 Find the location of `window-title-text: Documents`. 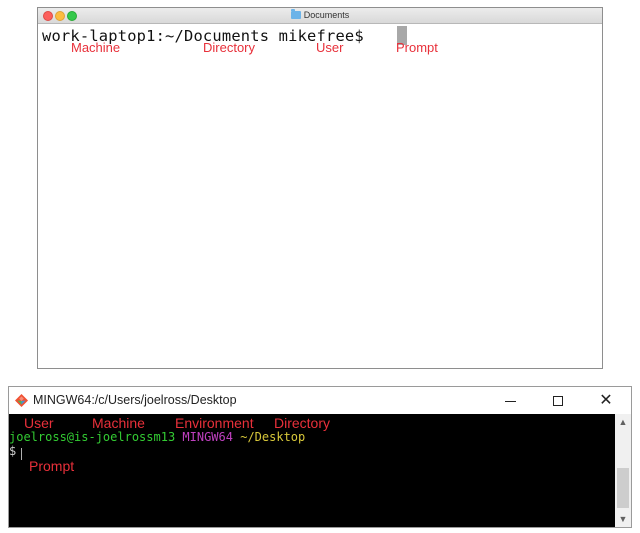

window-title-text: Documents is located at coordinates (326, 15).